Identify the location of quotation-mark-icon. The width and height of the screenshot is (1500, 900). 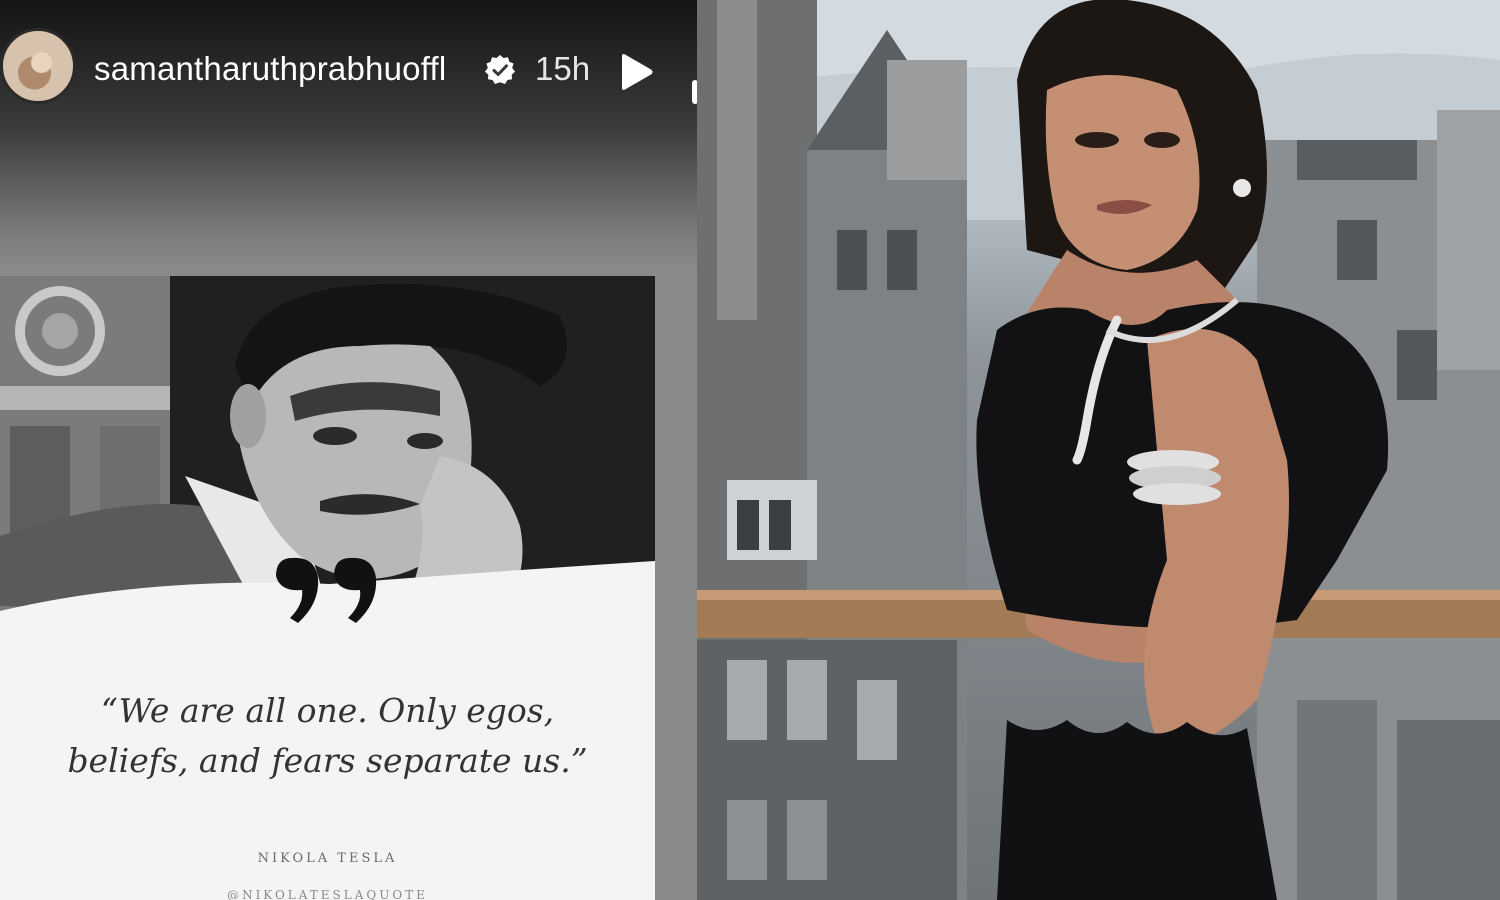
(326, 590).